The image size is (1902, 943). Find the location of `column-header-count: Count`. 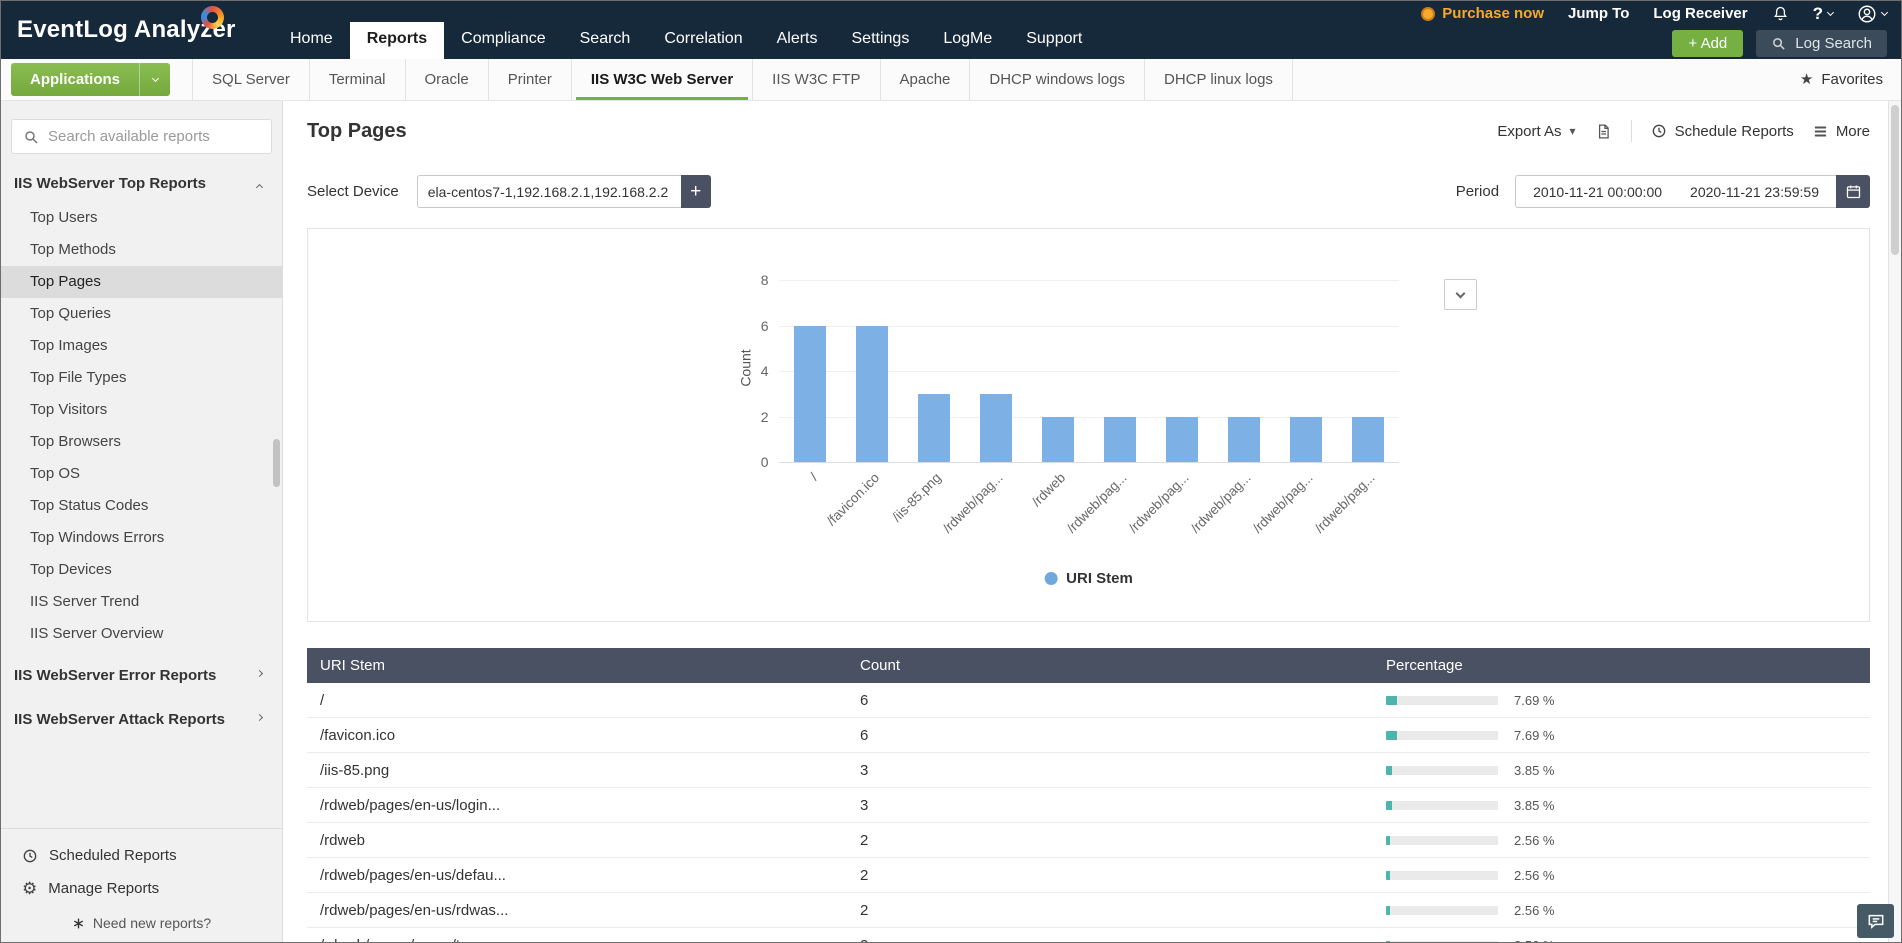

column-header-count: Count is located at coordinates (1110, 665).